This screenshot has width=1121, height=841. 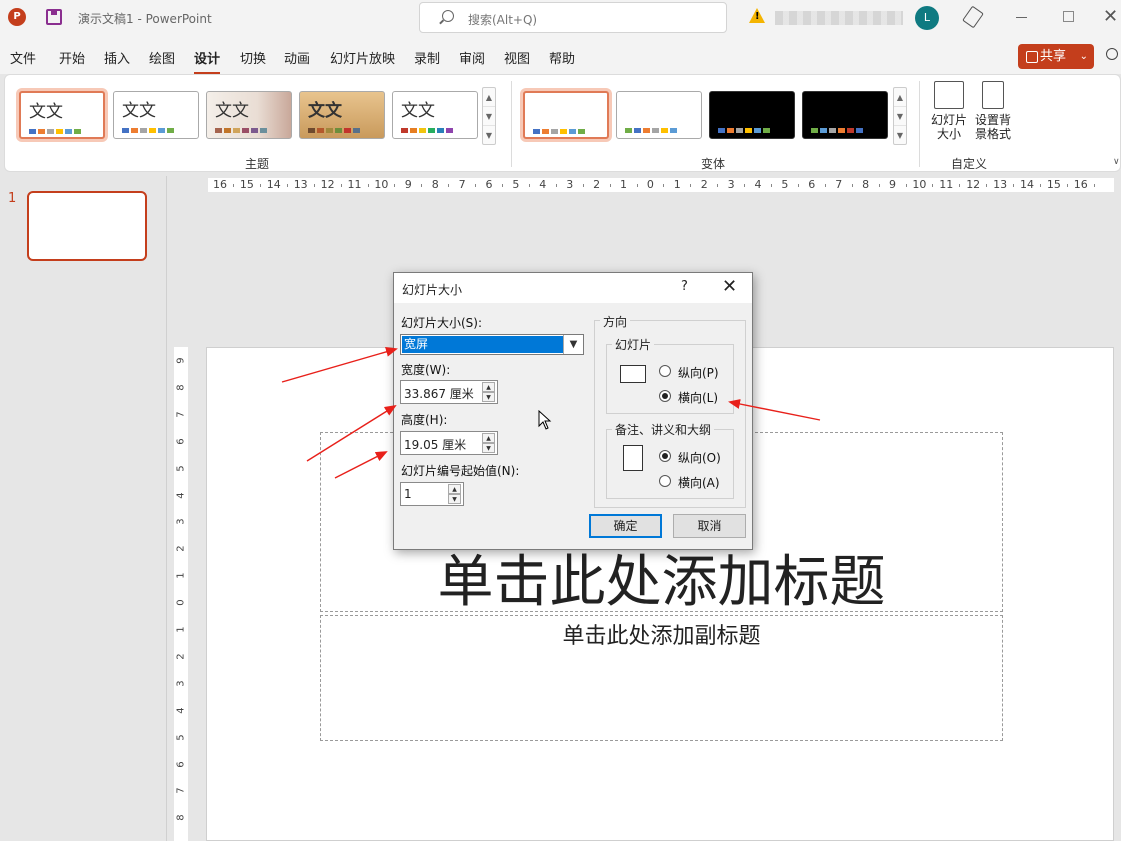 What do you see at coordinates (1021, 17) in the screenshot?
I see `minimize-button` at bounding box center [1021, 17].